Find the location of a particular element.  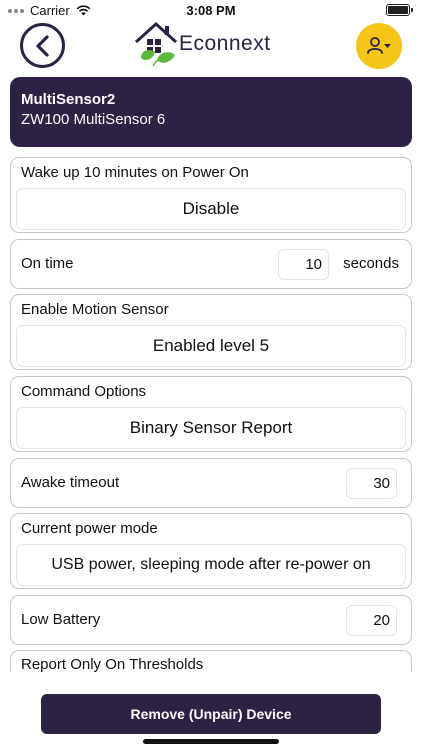

status-time: 3:08 PM is located at coordinates (211, 10).